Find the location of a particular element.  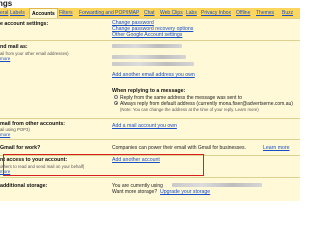

reply-same-address-radio is located at coordinates (116, 97).